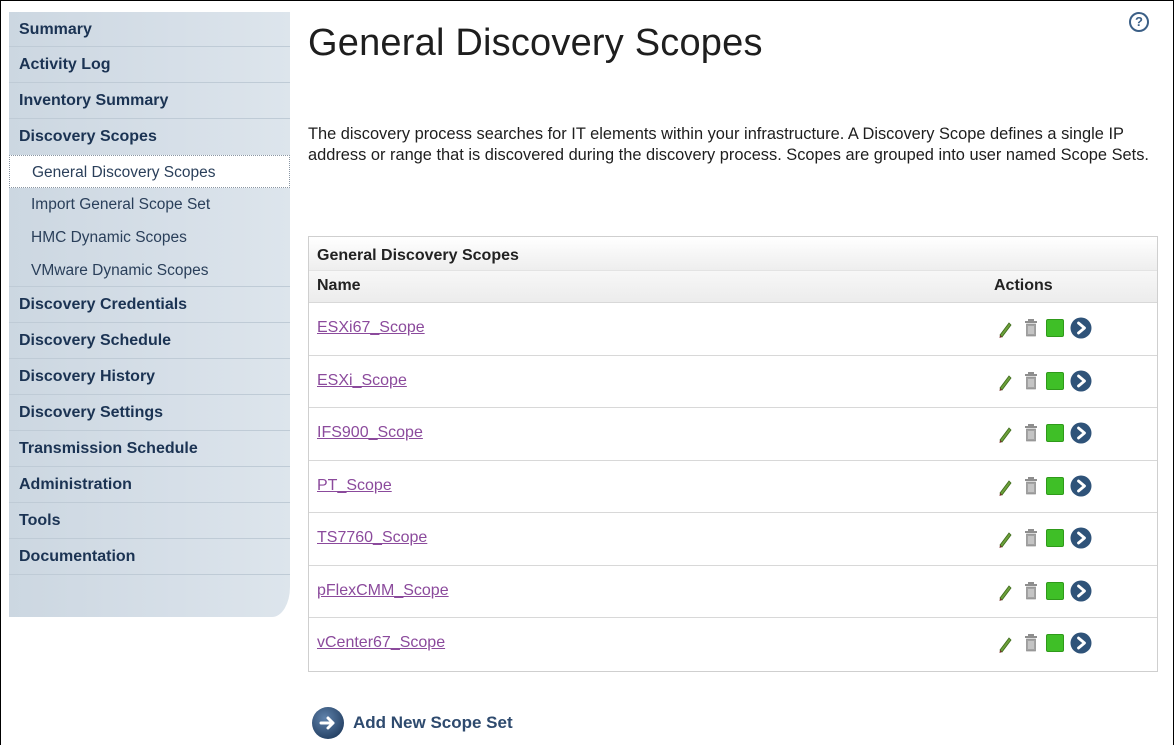  I want to click on scope-set-link: vCenter67_Scope, so click(381, 643).